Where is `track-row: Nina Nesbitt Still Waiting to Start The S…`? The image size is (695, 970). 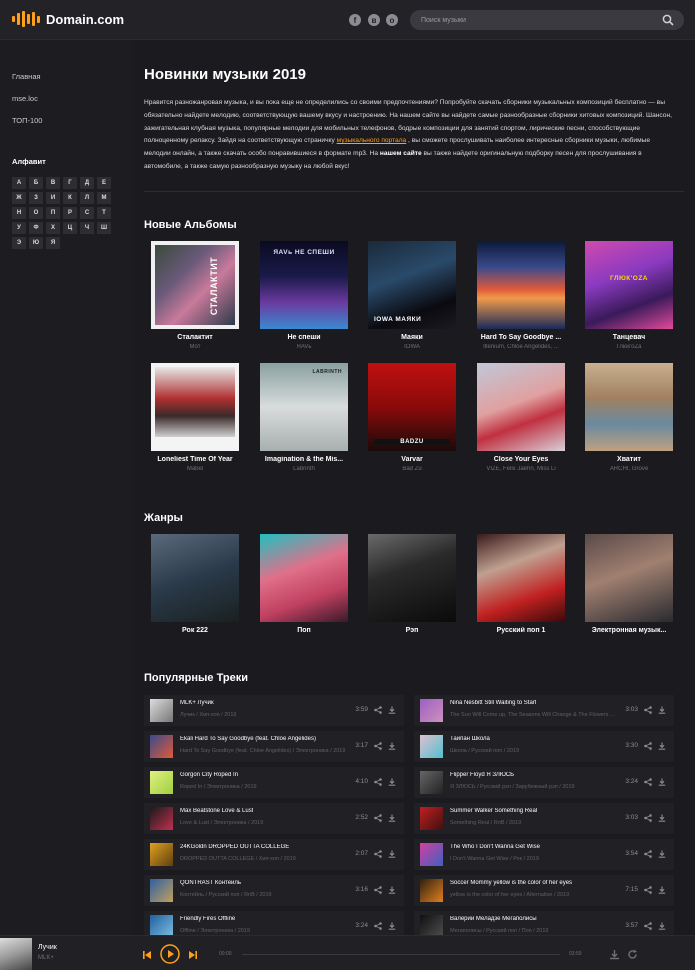 track-row: Nina Nesbitt Still Waiting to Start The S… is located at coordinates (544, 710).